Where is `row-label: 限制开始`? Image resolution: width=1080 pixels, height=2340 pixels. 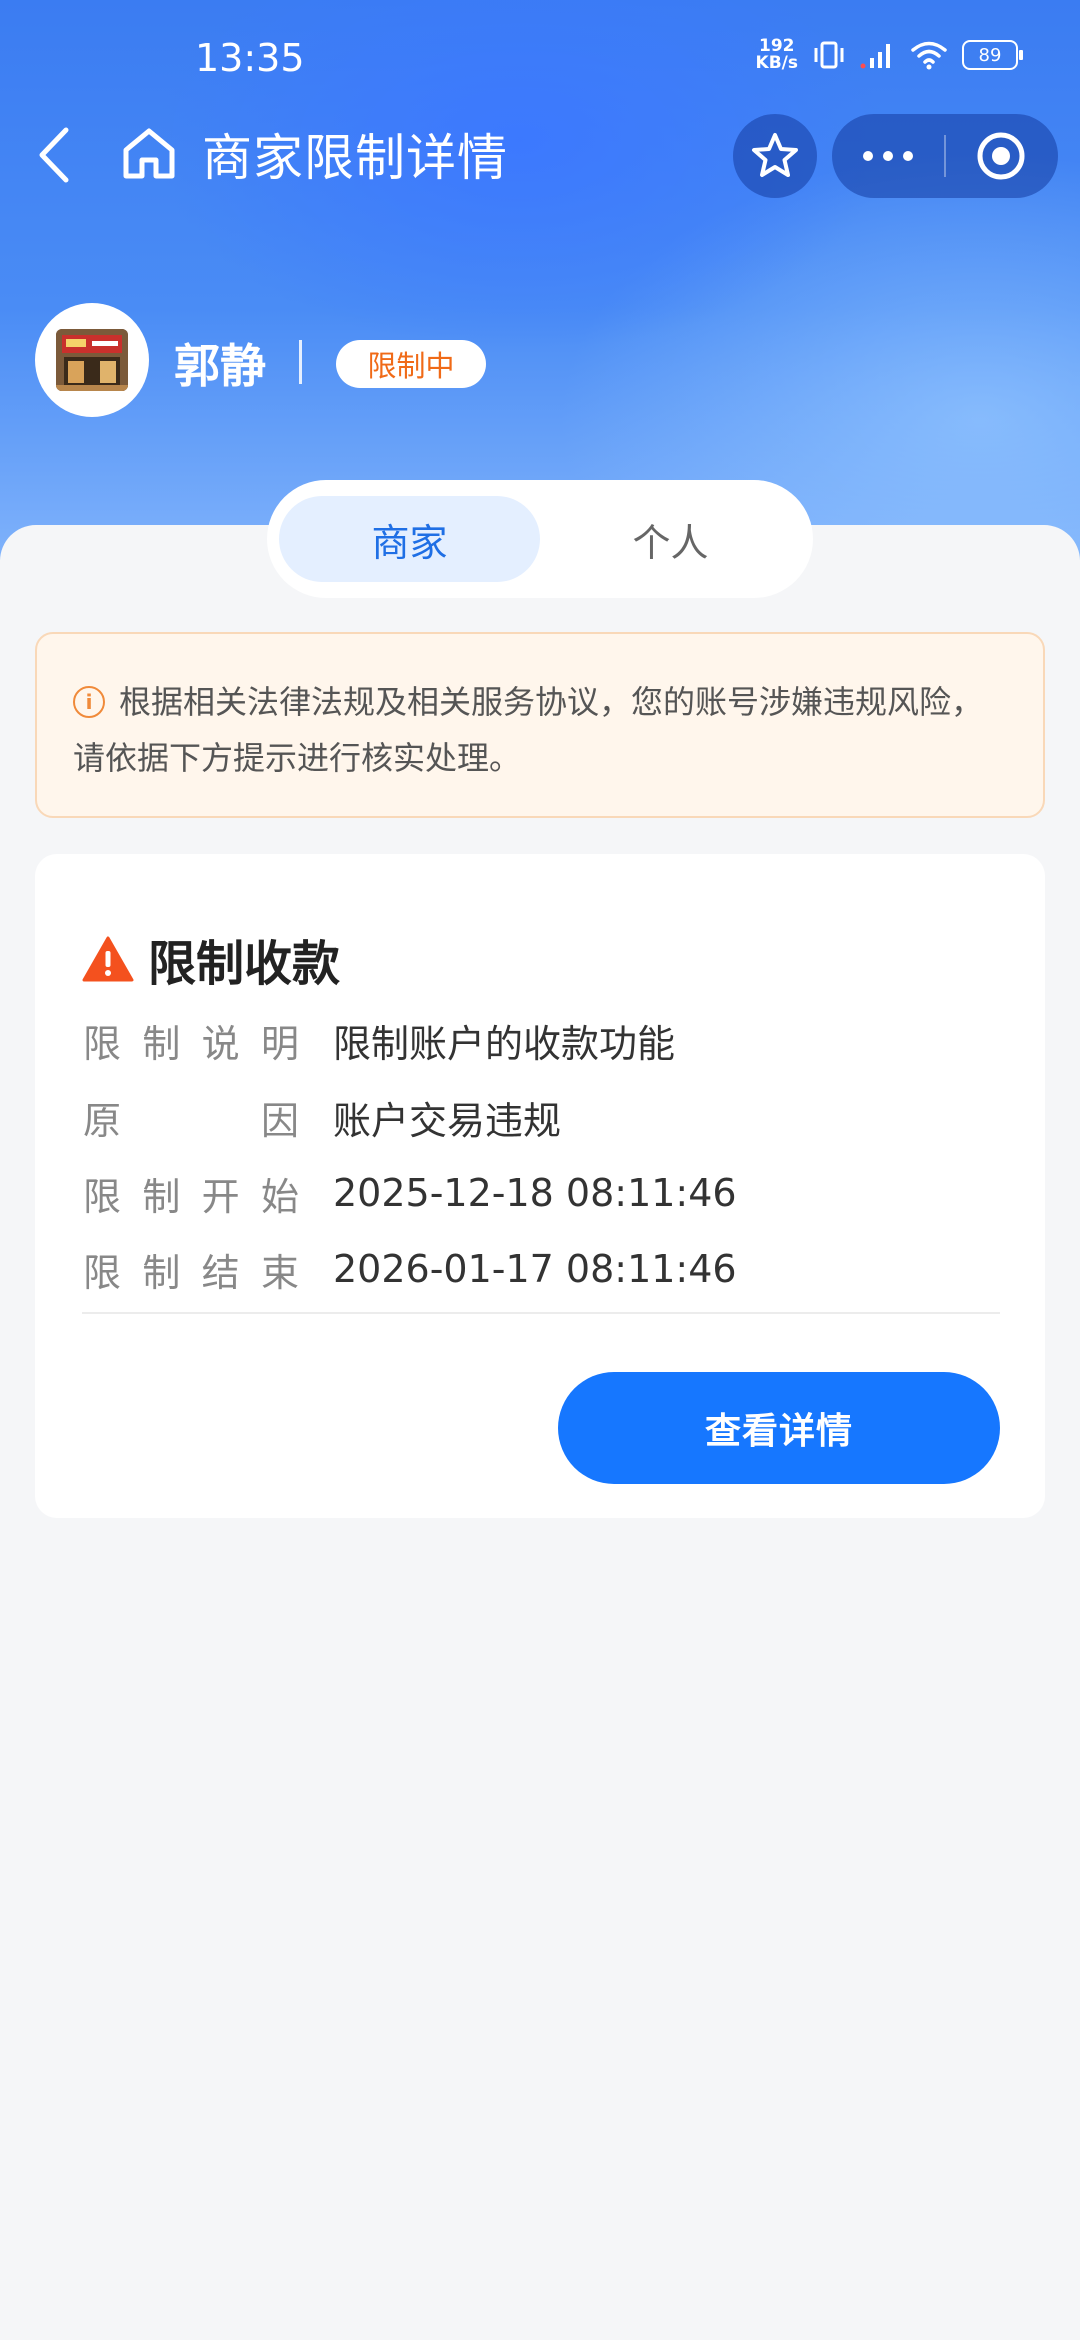
row-label: 限制开始 is located at coordinates (191, 1196).